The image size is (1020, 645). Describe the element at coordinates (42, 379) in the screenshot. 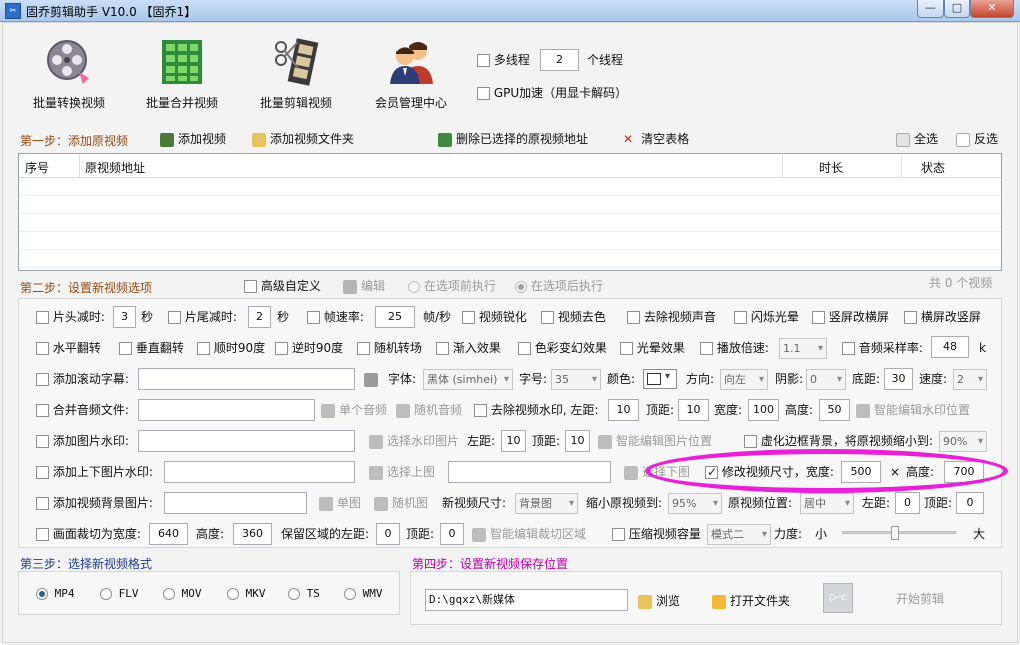

I see `scroll-subtitle-checkbox` at that location.